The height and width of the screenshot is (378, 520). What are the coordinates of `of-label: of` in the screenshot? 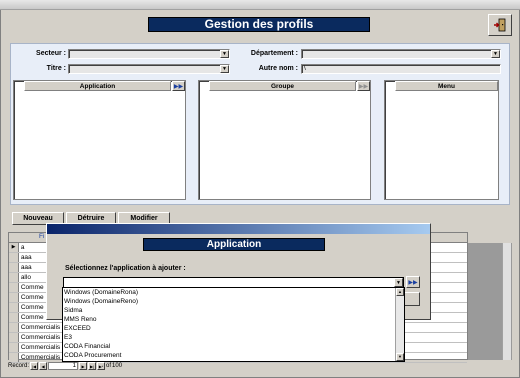 It's located at (109, 366).